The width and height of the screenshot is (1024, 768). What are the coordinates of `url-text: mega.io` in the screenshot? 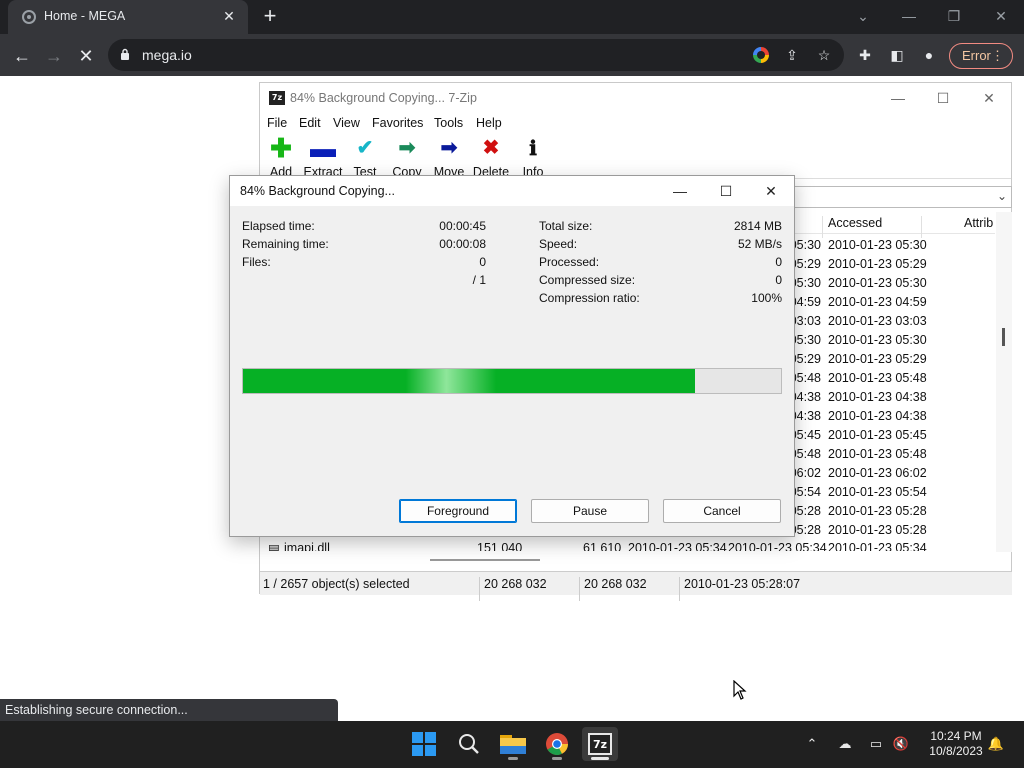 It's located at (167, 55).